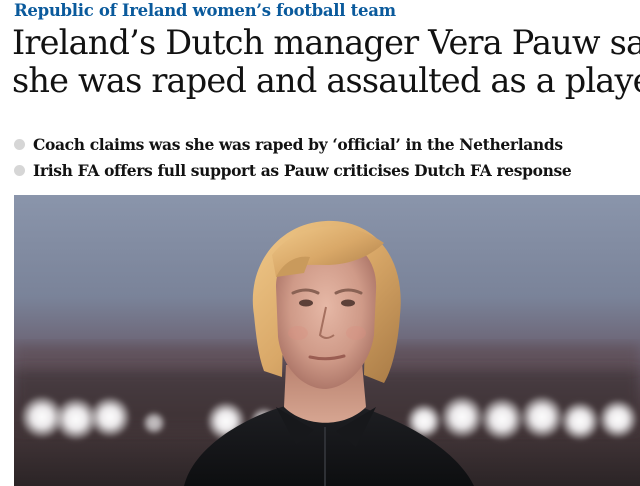 This screenshot has width=640, height=486. I want to click on headline-line-1: Ireland’s Dutch manager Vera Pauw says, so click(326, 42).